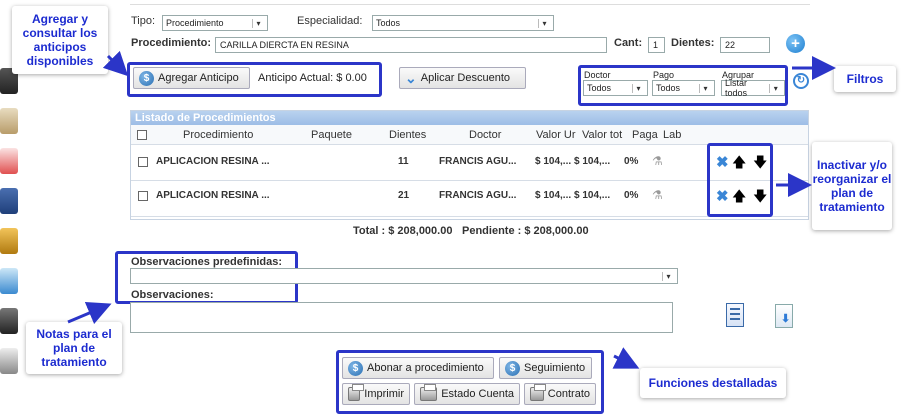  Describe the element at coordinates (89, 313) in the screenshot. I see `arrow-to-notas` at that location.